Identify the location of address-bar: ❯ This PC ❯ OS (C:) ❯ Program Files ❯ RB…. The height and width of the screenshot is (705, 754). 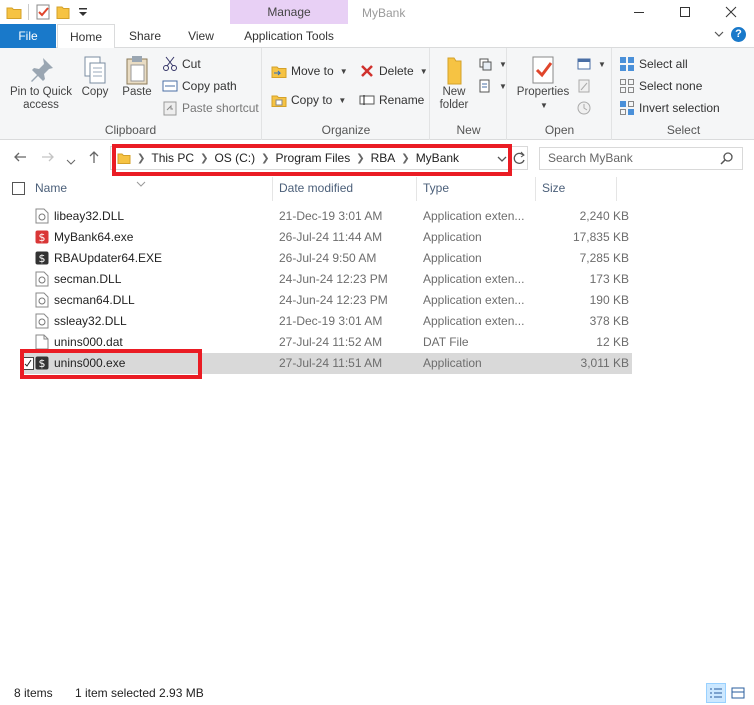
(319, 158).